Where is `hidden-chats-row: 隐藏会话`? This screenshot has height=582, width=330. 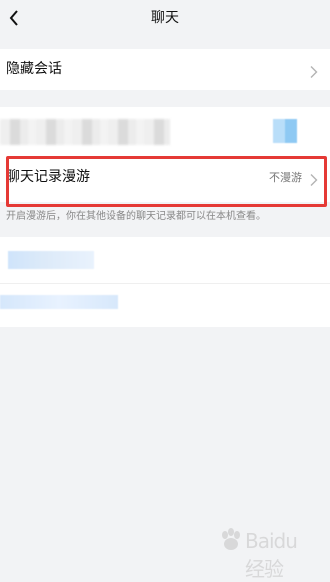 hidden-chats-row: 隐藏会话 is located at coordinates (165, 69).